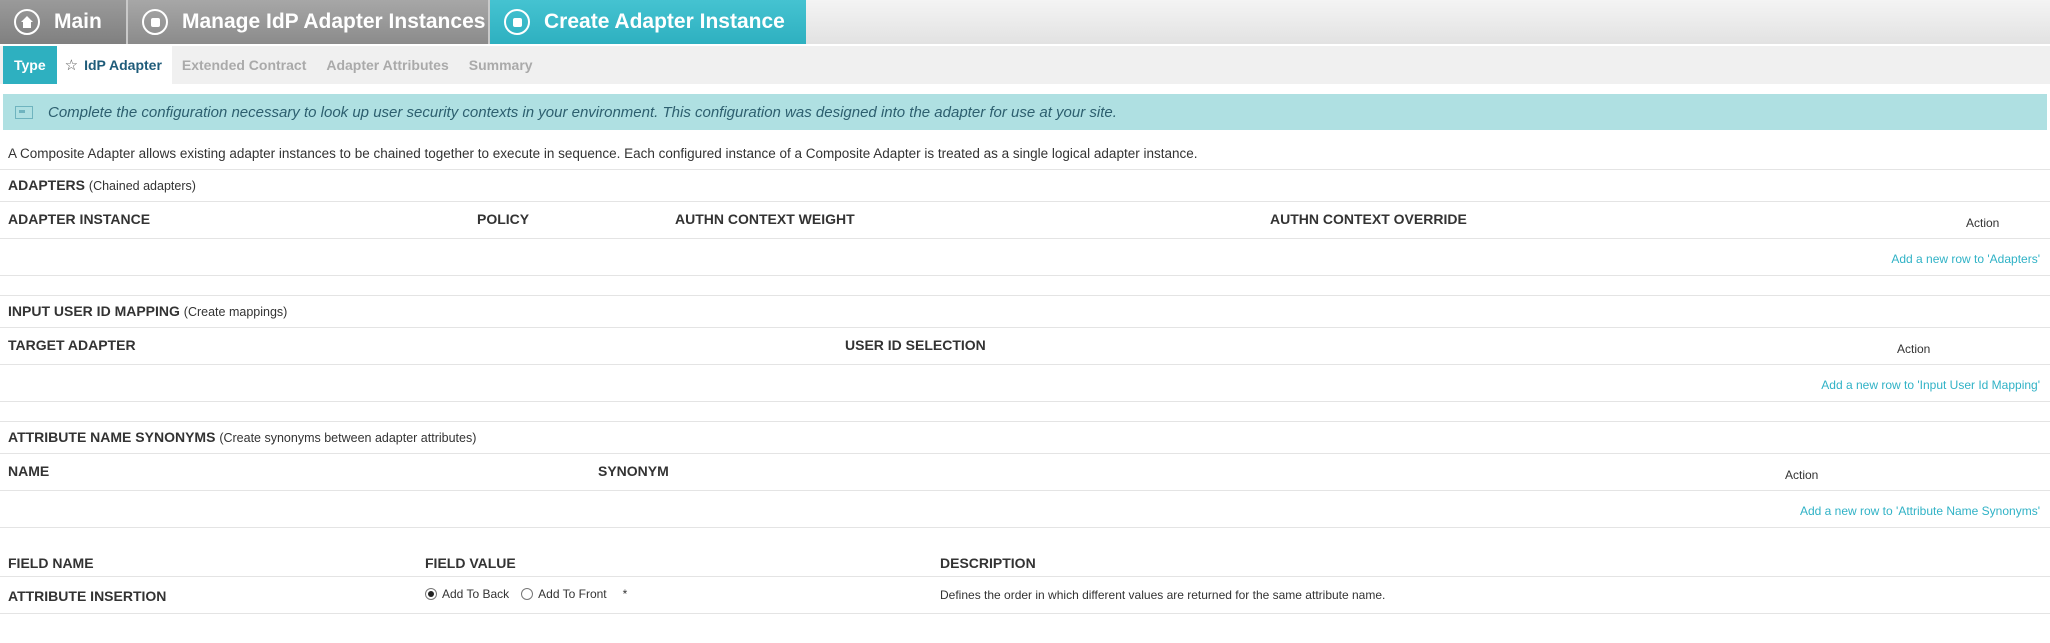  I want to click on add-input-mapping-row-link: Add a new row to 'Input User Id Mapping', so click(1930, 385).